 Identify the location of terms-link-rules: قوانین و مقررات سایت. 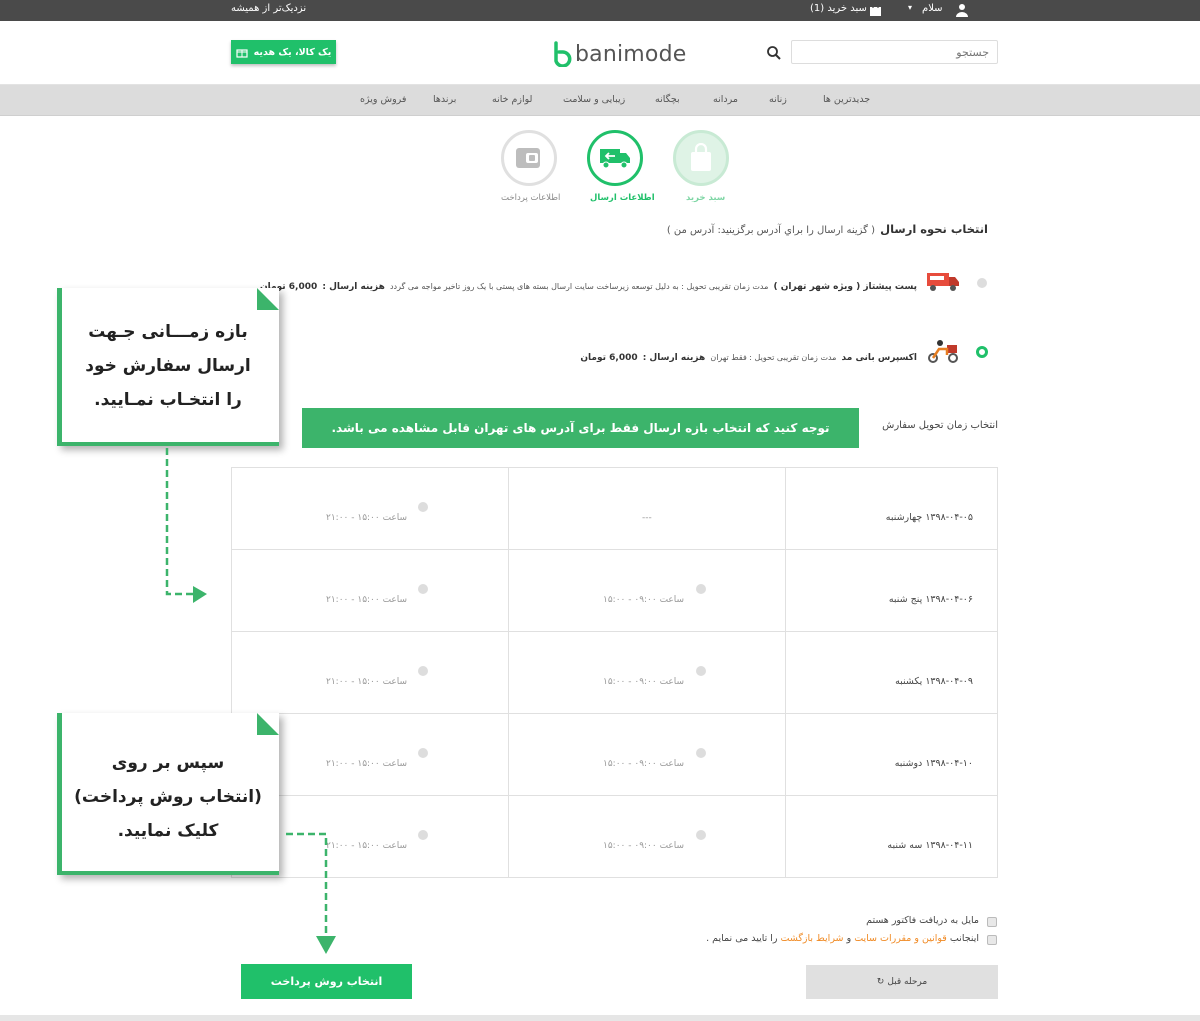
(900, 938).